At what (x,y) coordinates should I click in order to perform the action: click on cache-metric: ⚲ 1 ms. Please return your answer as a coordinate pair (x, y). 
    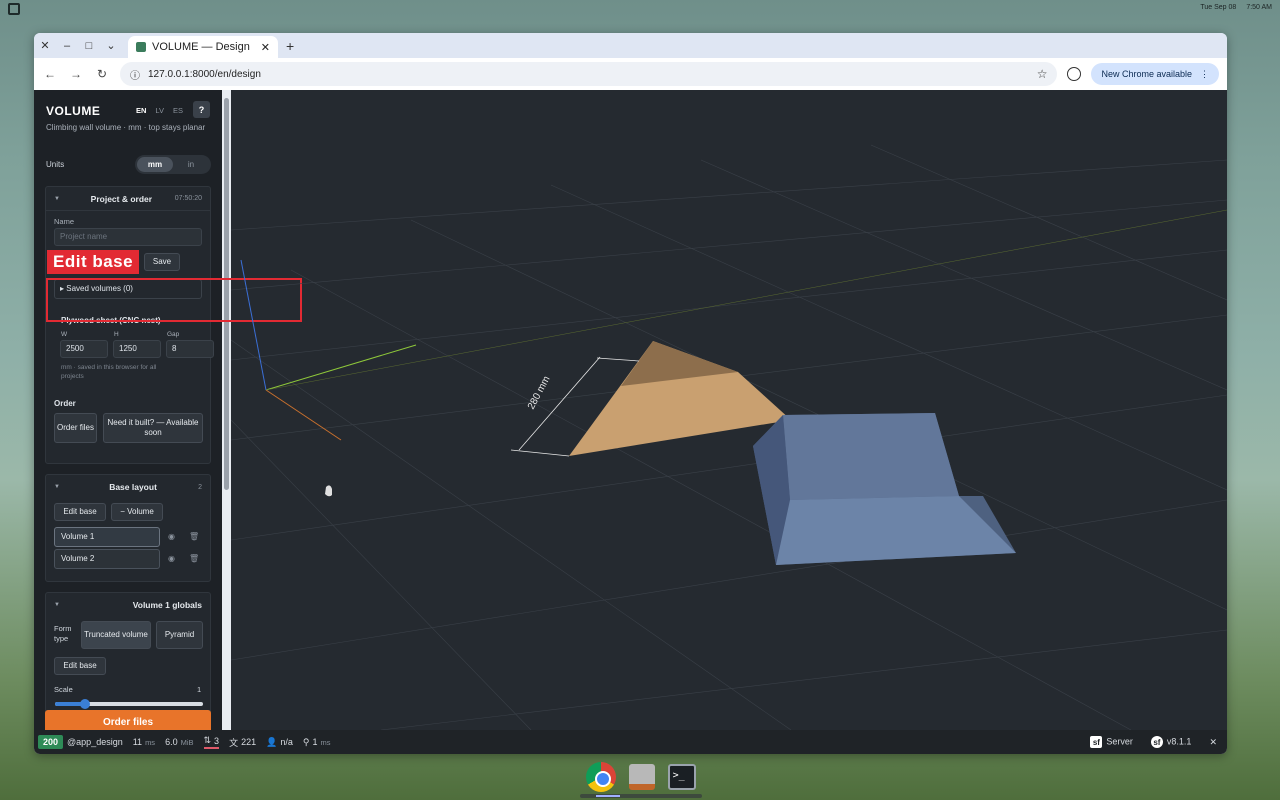
    Looking at the image, I should click on (317, 742).